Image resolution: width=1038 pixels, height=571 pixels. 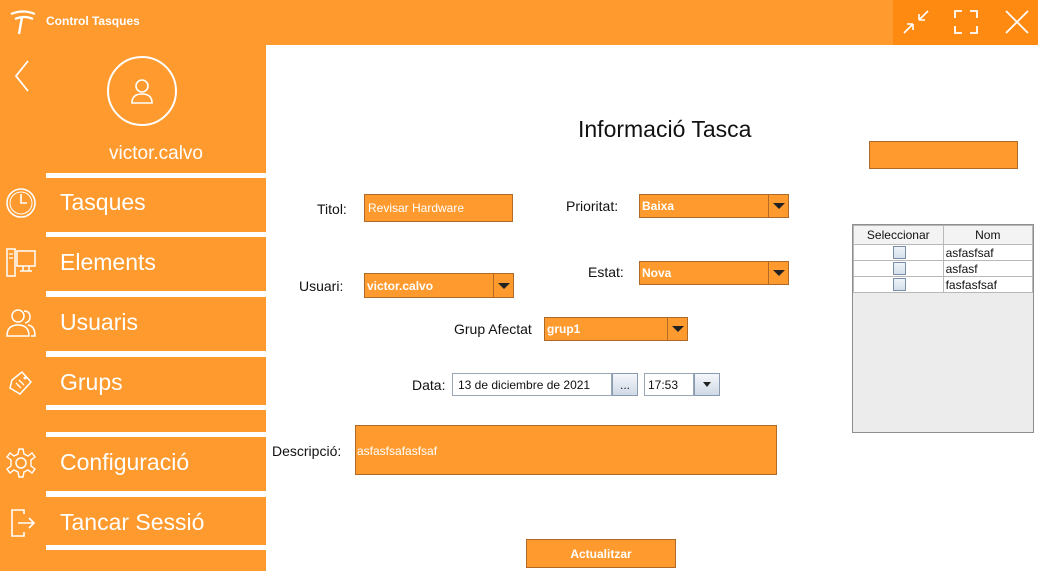 I want to click on table-row: fasfasfsaf, so click(x=943, y=284).